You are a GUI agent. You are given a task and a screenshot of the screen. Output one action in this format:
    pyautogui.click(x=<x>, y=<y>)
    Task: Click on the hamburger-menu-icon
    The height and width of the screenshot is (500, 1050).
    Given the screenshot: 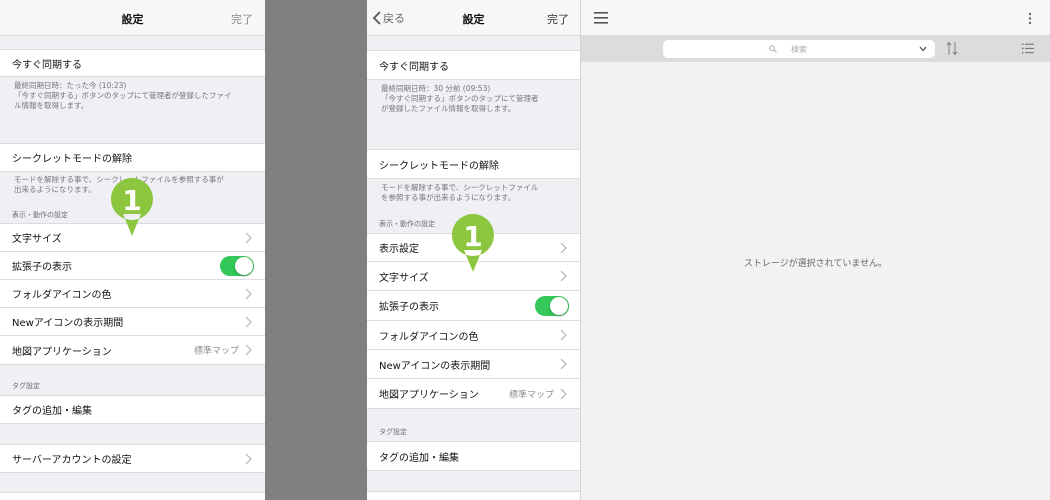 What is the action you would take?
    pyautogui.click(x=601, y=18)
    